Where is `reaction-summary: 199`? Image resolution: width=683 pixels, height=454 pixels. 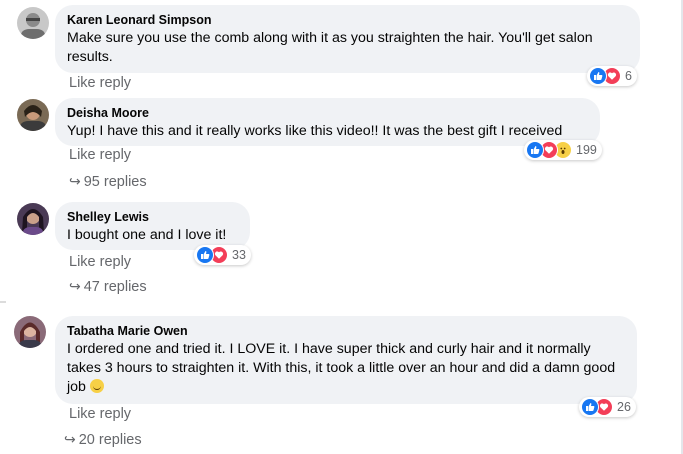 reaction-summary: 199 is located at coordinates (563, 150).